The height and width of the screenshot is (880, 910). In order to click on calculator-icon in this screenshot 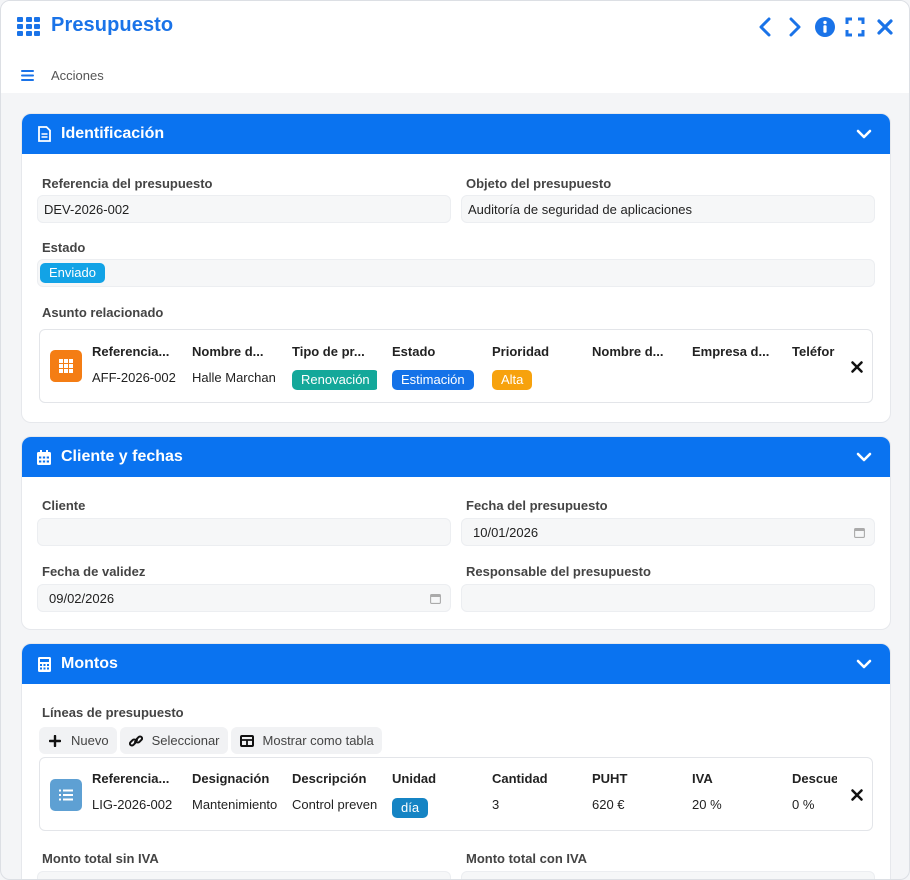, I will do `click(44, 664)`.